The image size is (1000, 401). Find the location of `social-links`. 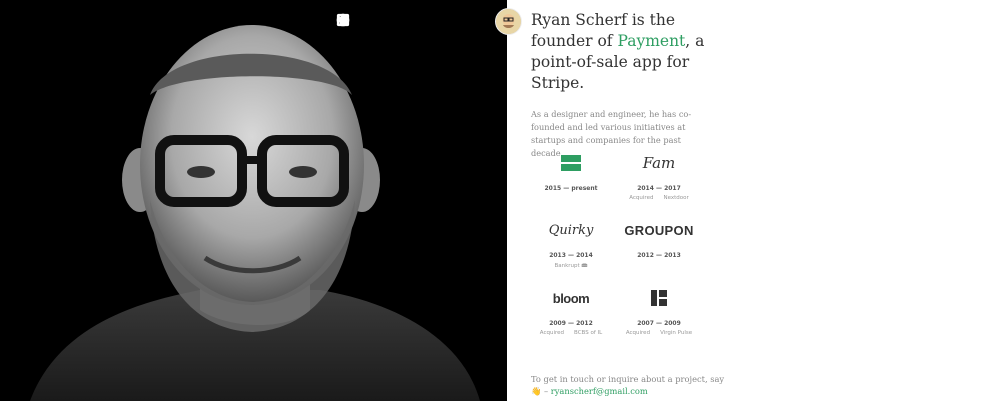

social-links is located at coordinates (406, 20).